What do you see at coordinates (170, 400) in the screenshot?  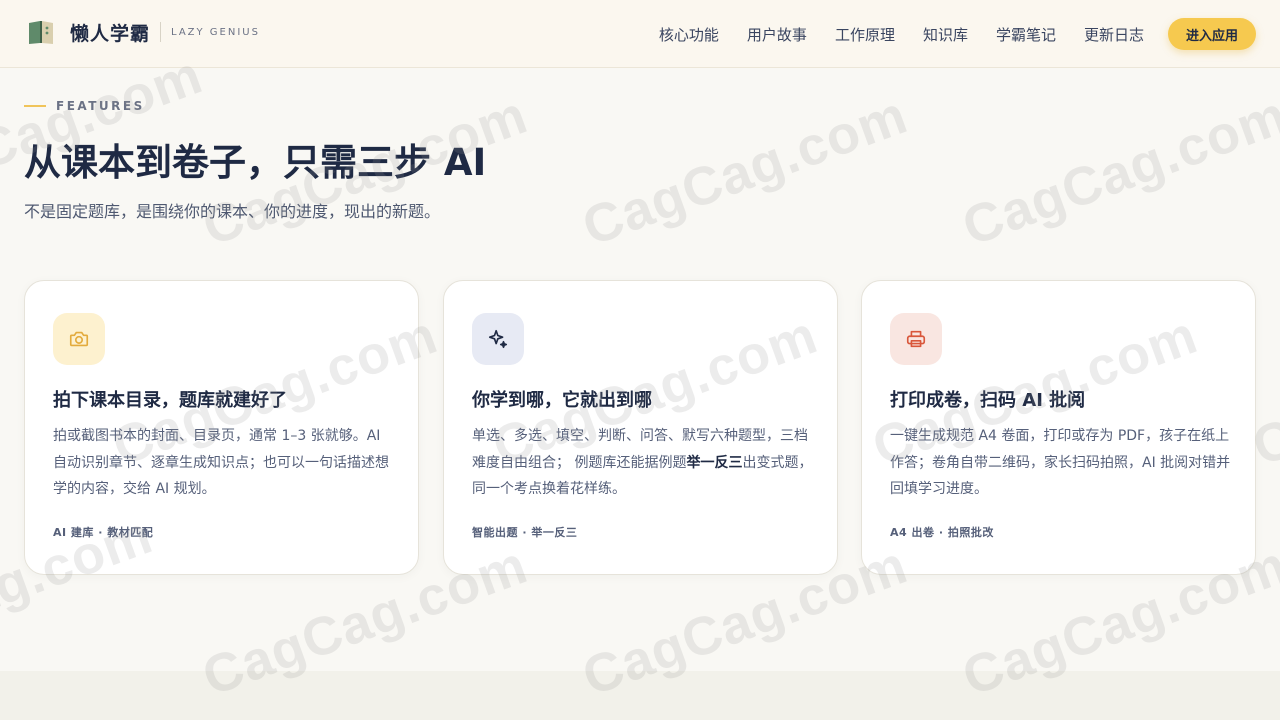 I see `card-title: 拍下课本目录，题库就建好了` at bounding box center [170, 400].